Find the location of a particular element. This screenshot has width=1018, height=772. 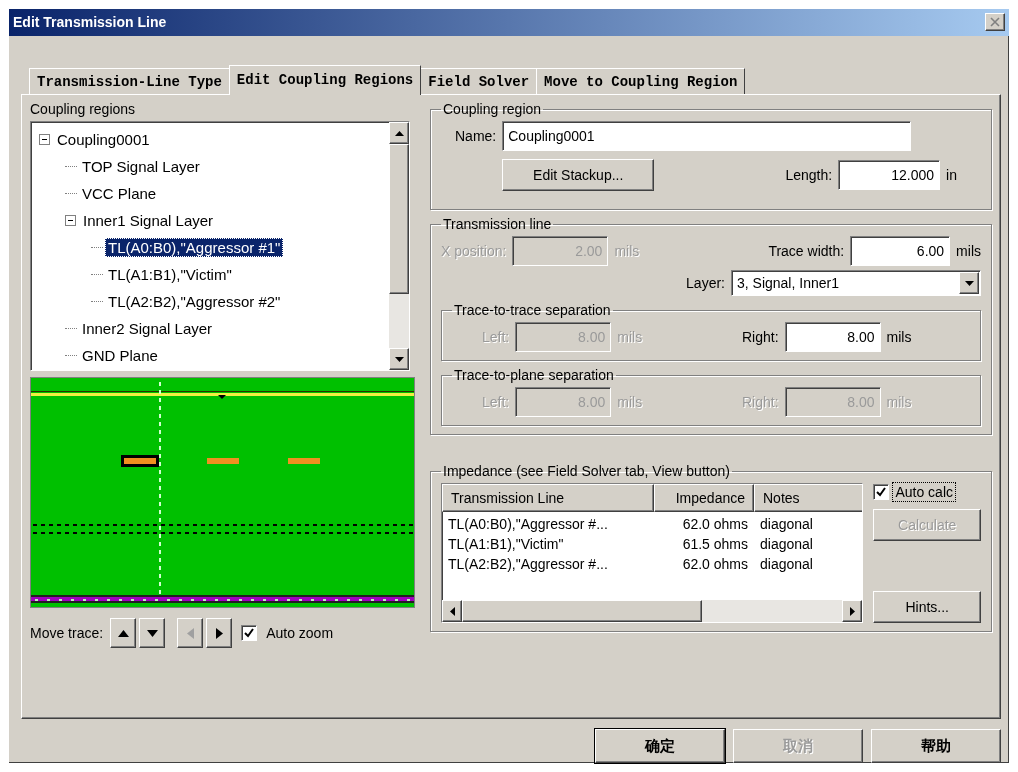

checkbox-label: Auto zoom is located at coordinates (300, 633).